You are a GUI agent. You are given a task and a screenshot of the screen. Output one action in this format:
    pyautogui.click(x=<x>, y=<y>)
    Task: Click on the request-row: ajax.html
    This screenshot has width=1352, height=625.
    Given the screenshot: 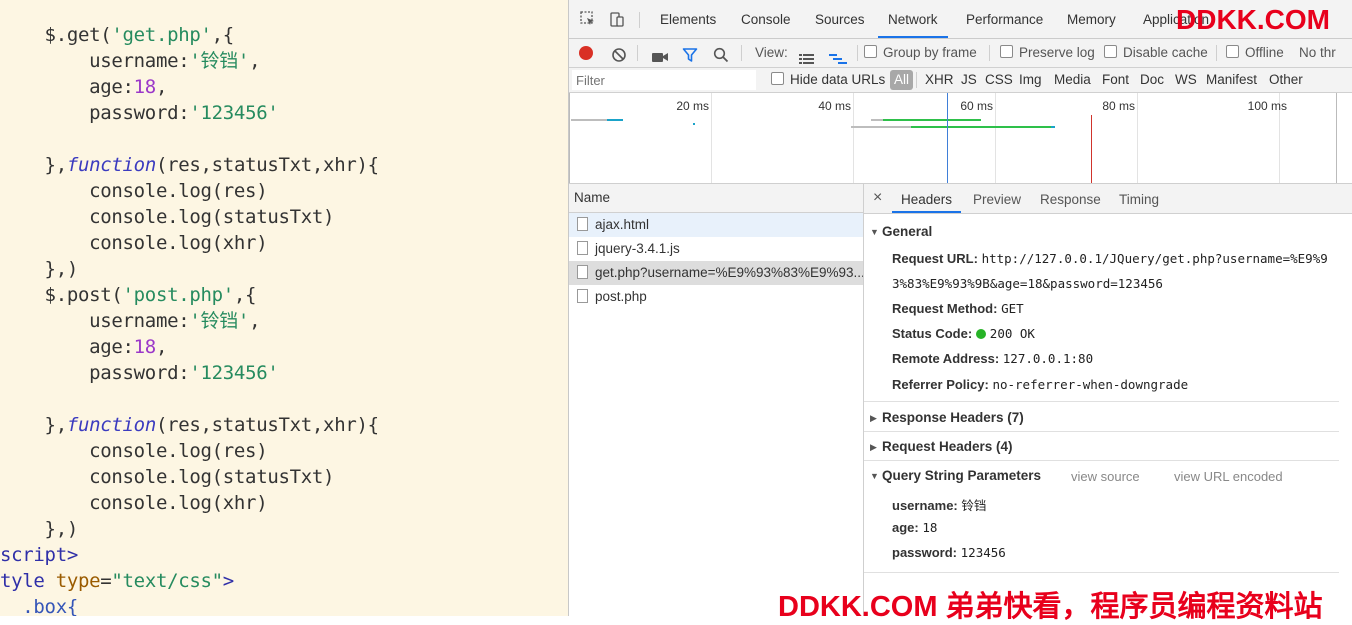 What is the action you would take?
    pyautogui.click(x=716, y=225)
    